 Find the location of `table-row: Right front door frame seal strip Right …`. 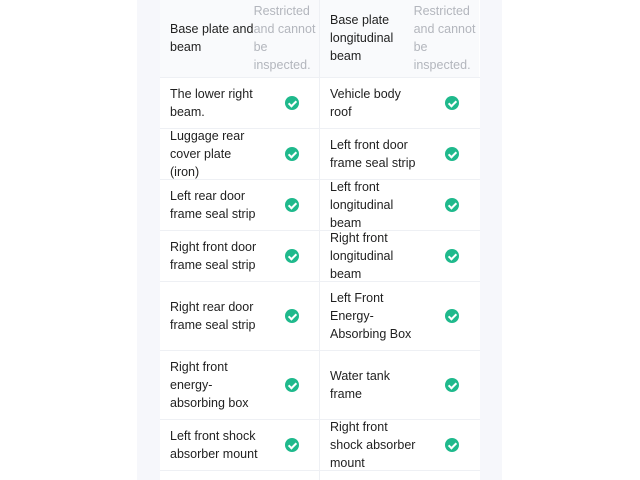

table-row: Right front door frame seal strip Right … is located at coordinates (320, 256).